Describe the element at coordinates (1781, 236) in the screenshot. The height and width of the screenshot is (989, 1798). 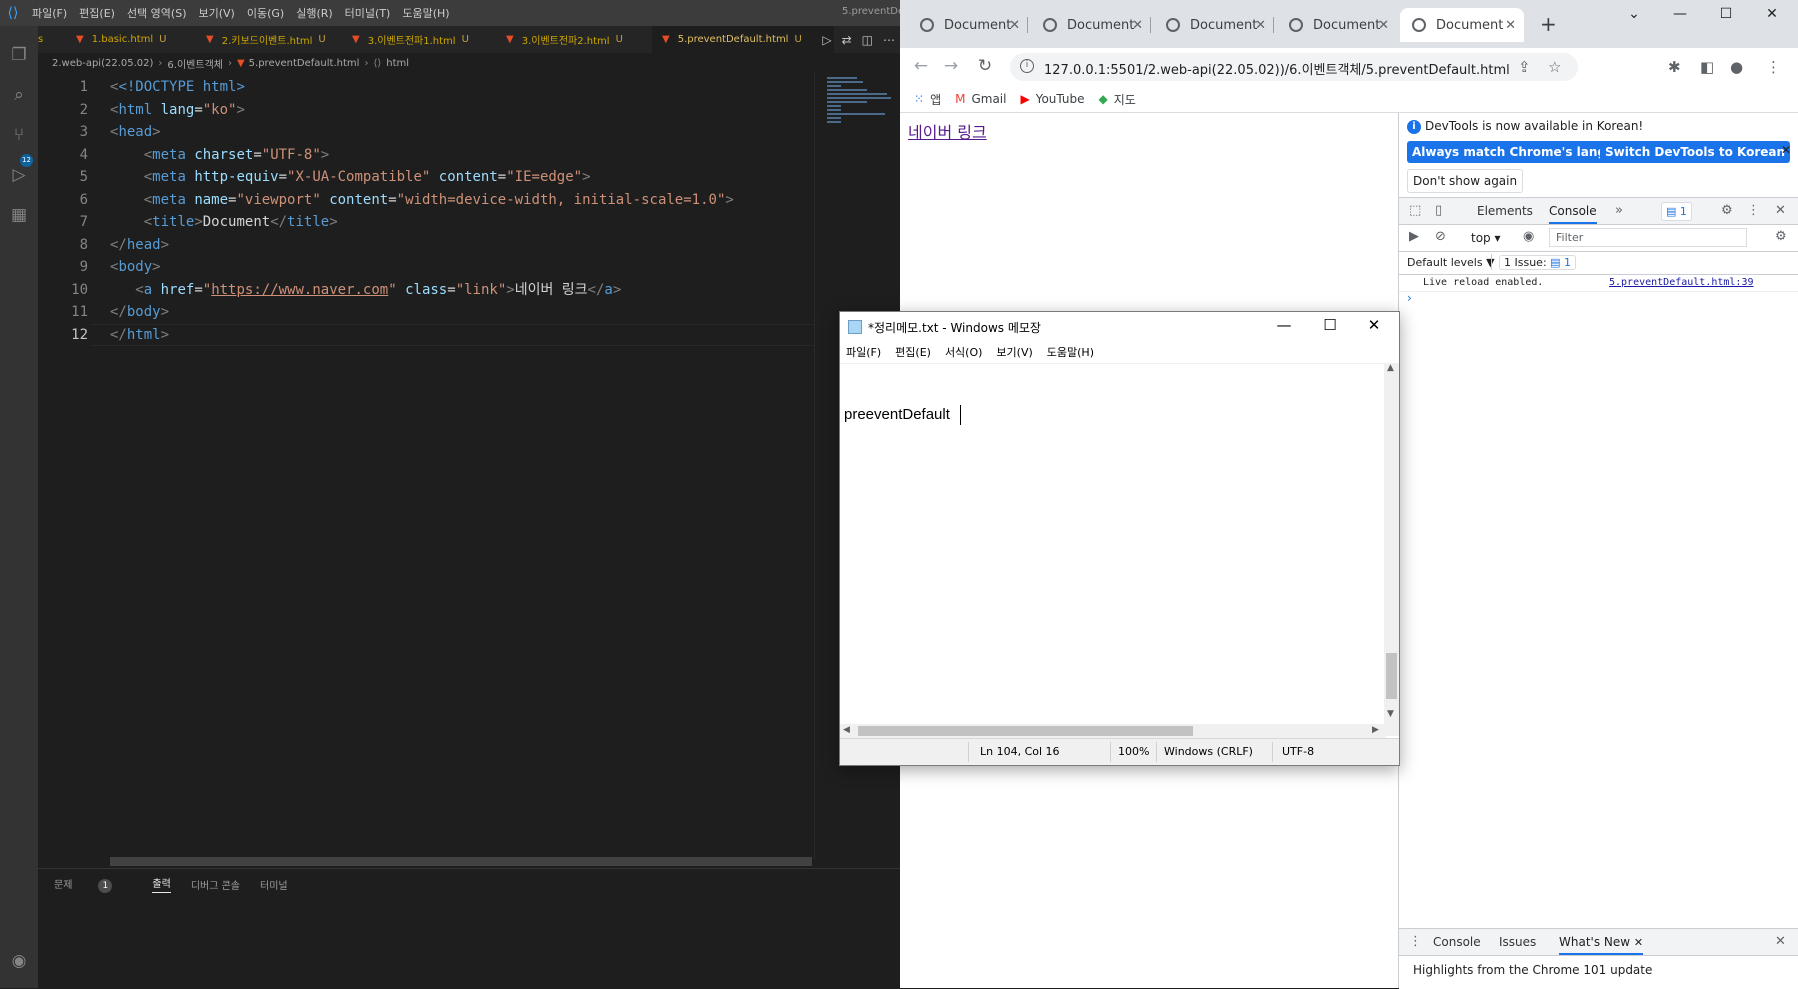
I see `console-settings-icon: ⚙` at that location.